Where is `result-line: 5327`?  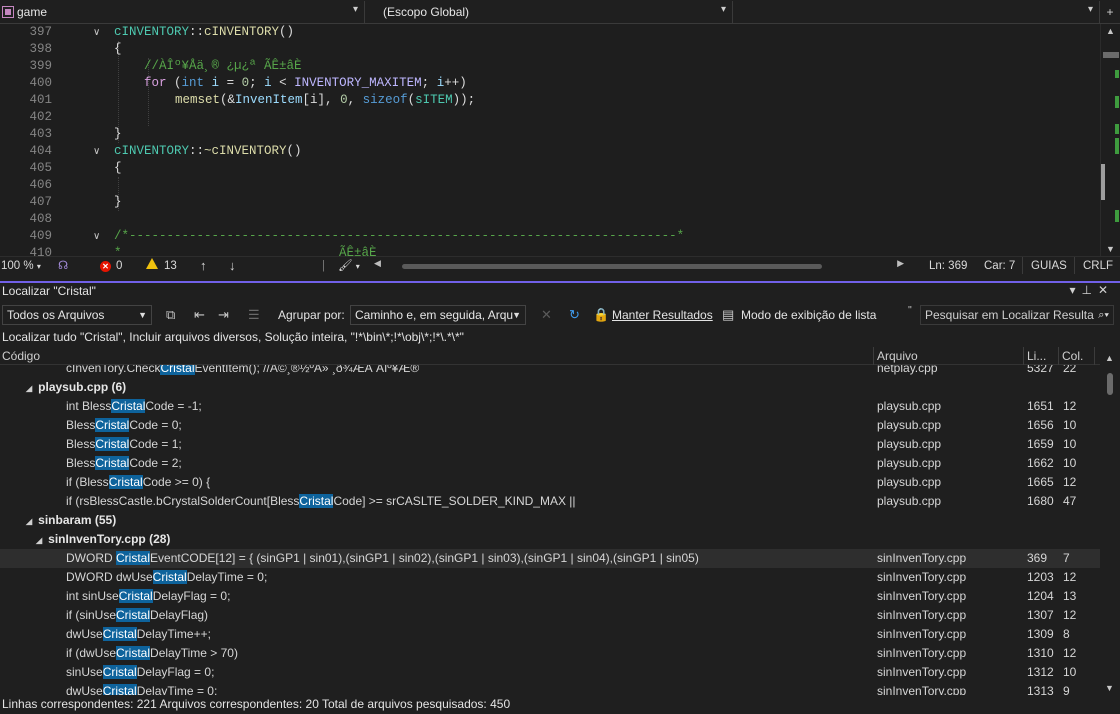
result-line: 5327 is located at coordinates (1040, 370).